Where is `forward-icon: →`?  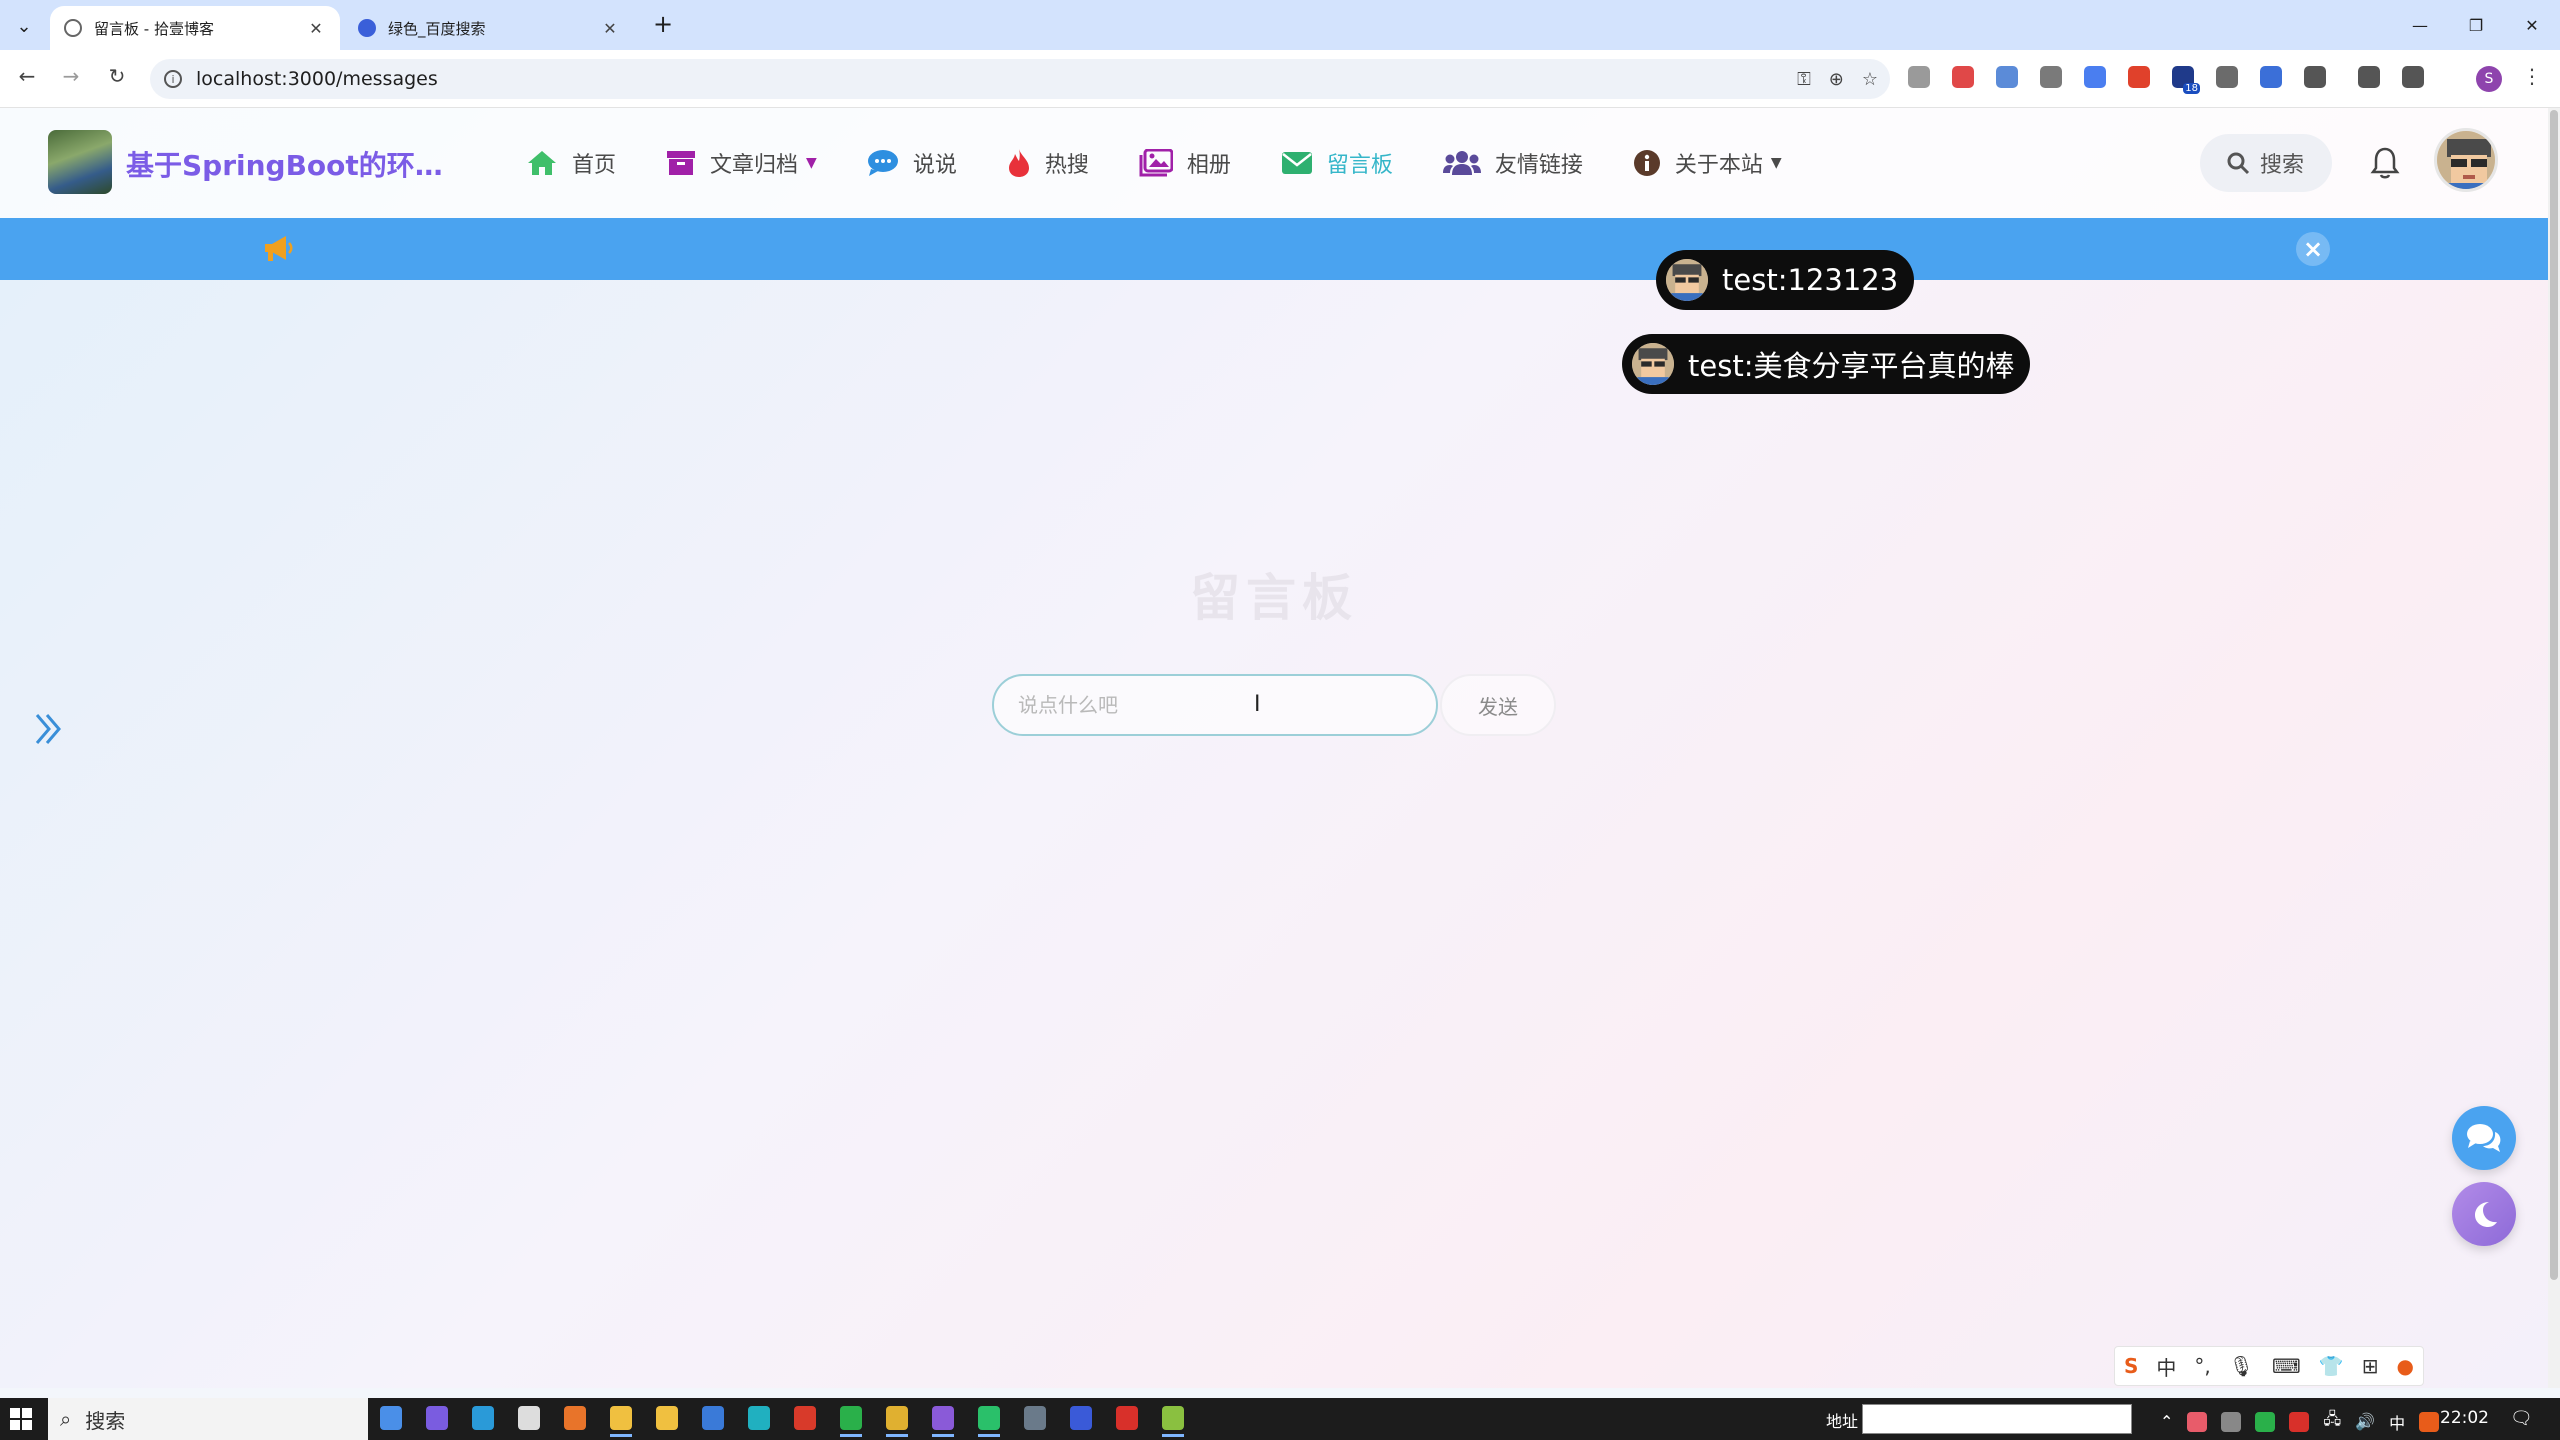 forward-icon: → is located at coordinates (71, 76).